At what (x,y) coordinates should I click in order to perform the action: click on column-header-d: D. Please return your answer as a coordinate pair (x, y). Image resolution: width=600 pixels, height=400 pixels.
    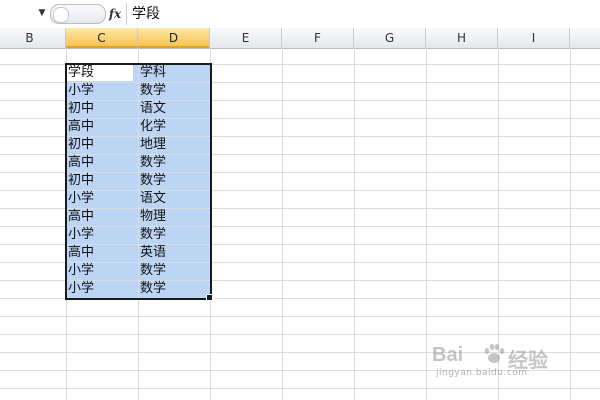
    Looking at the image, I should click on (174, 38).